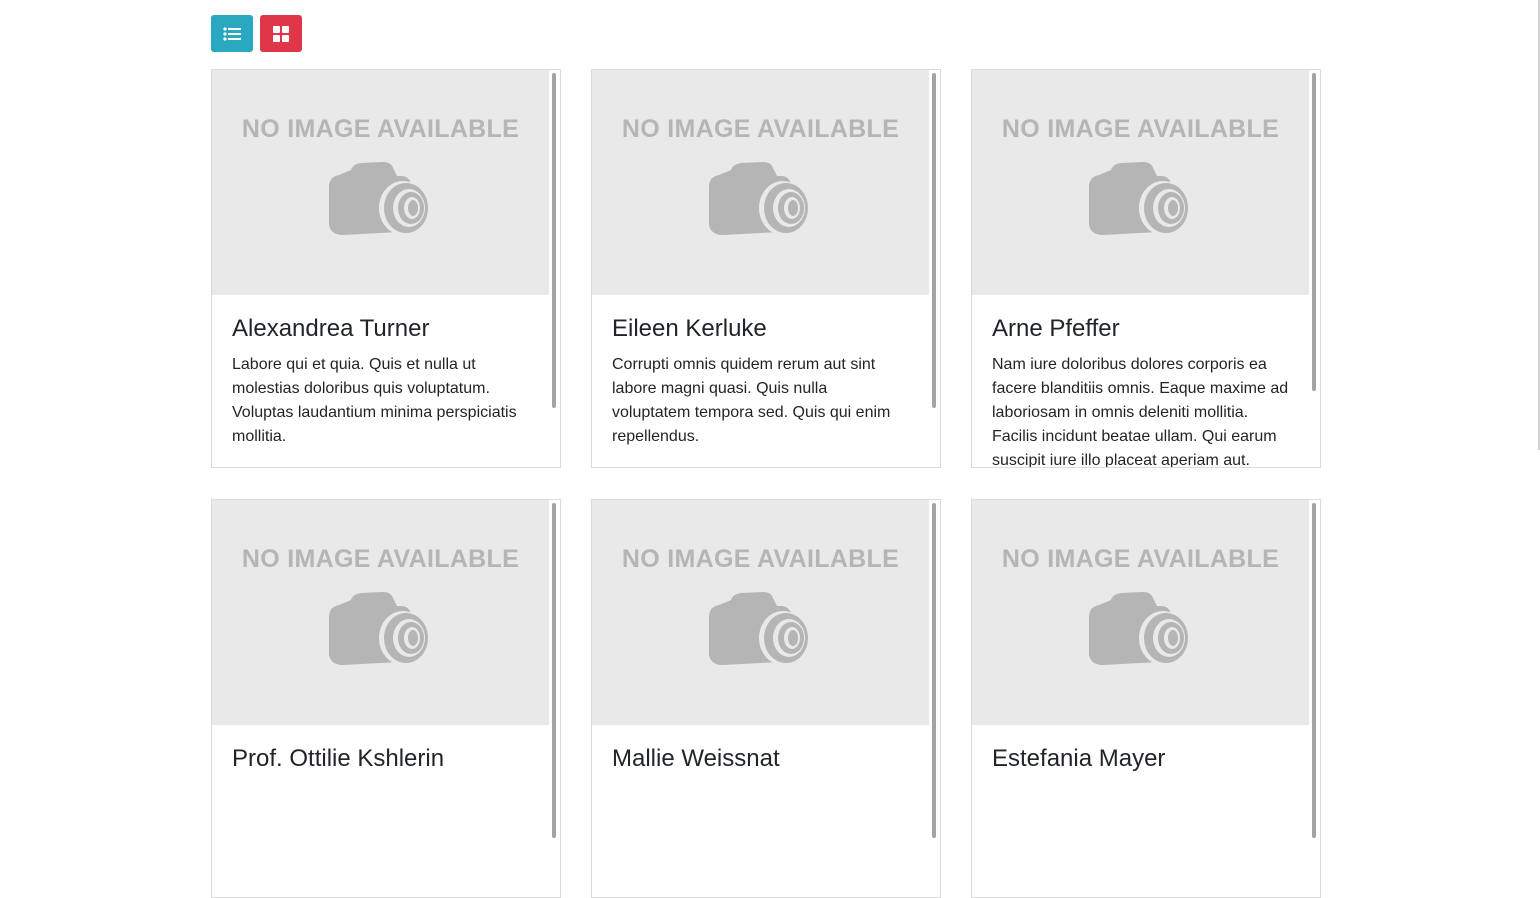  I want to click on card-title: Estefania Mayer, so click(1079, 758).